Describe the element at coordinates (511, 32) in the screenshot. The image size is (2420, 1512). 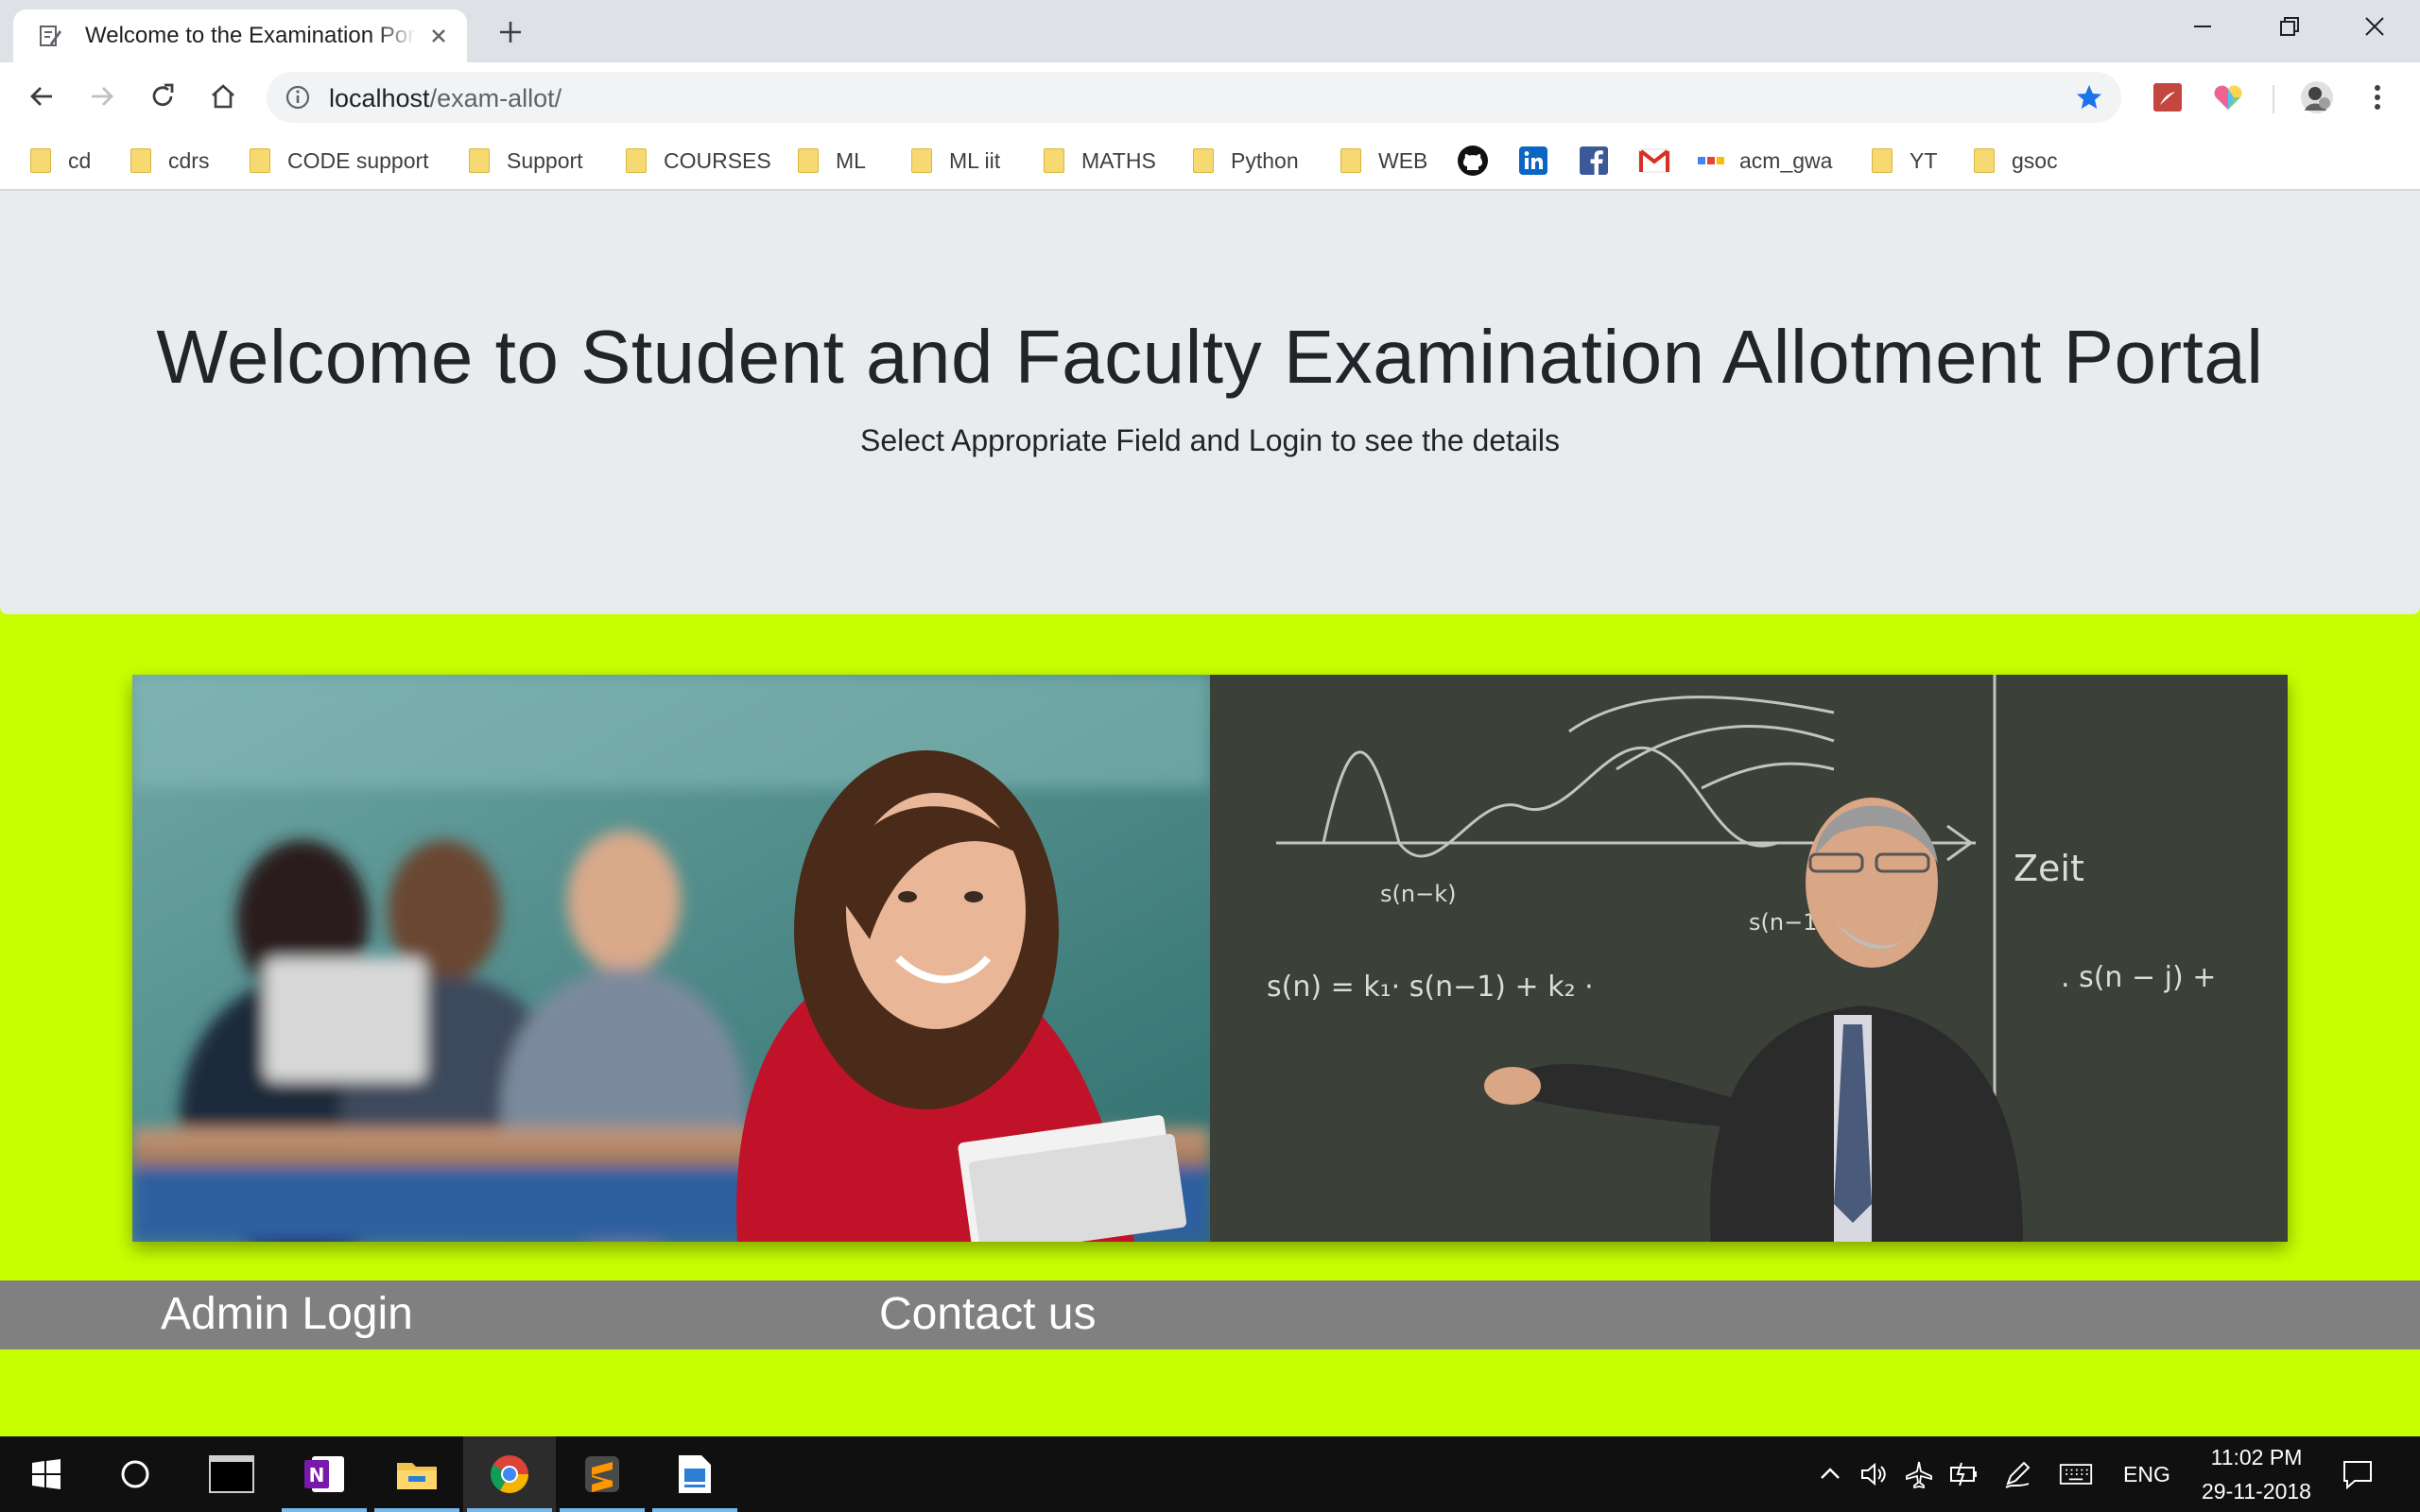
I see `new-tab-icon` at that location.